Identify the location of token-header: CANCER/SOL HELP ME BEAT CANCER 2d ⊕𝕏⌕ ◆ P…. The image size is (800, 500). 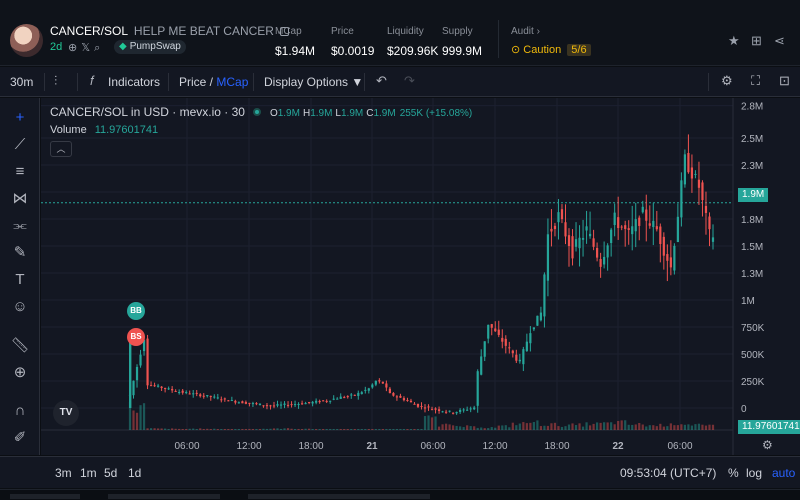
(400, 33).